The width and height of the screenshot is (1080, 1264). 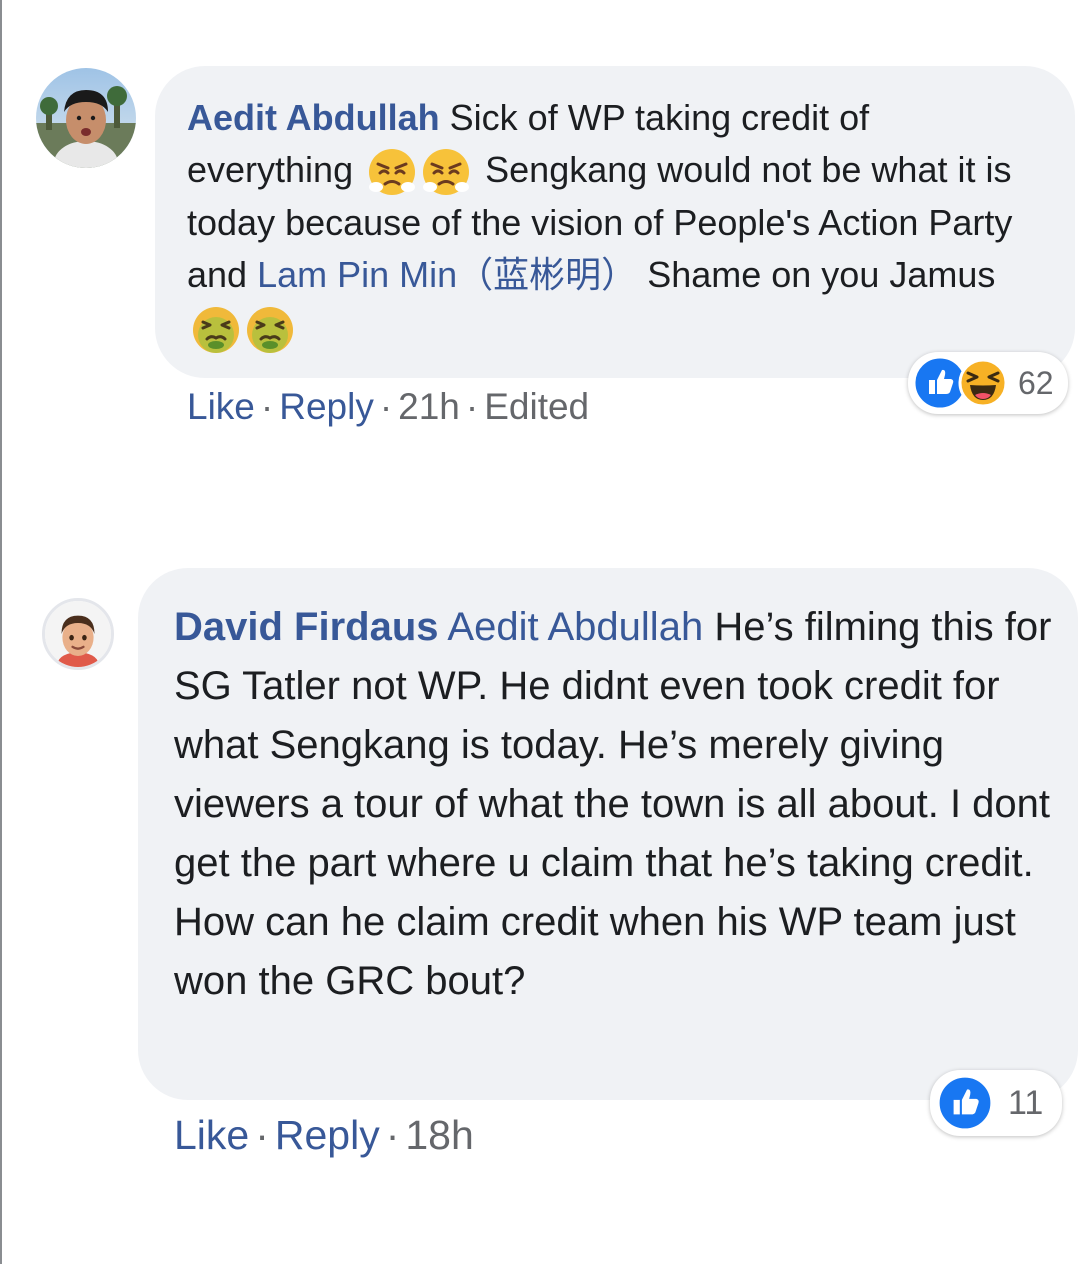 I want to click on reactions-summary: 11, so click(x=996, y=1103).